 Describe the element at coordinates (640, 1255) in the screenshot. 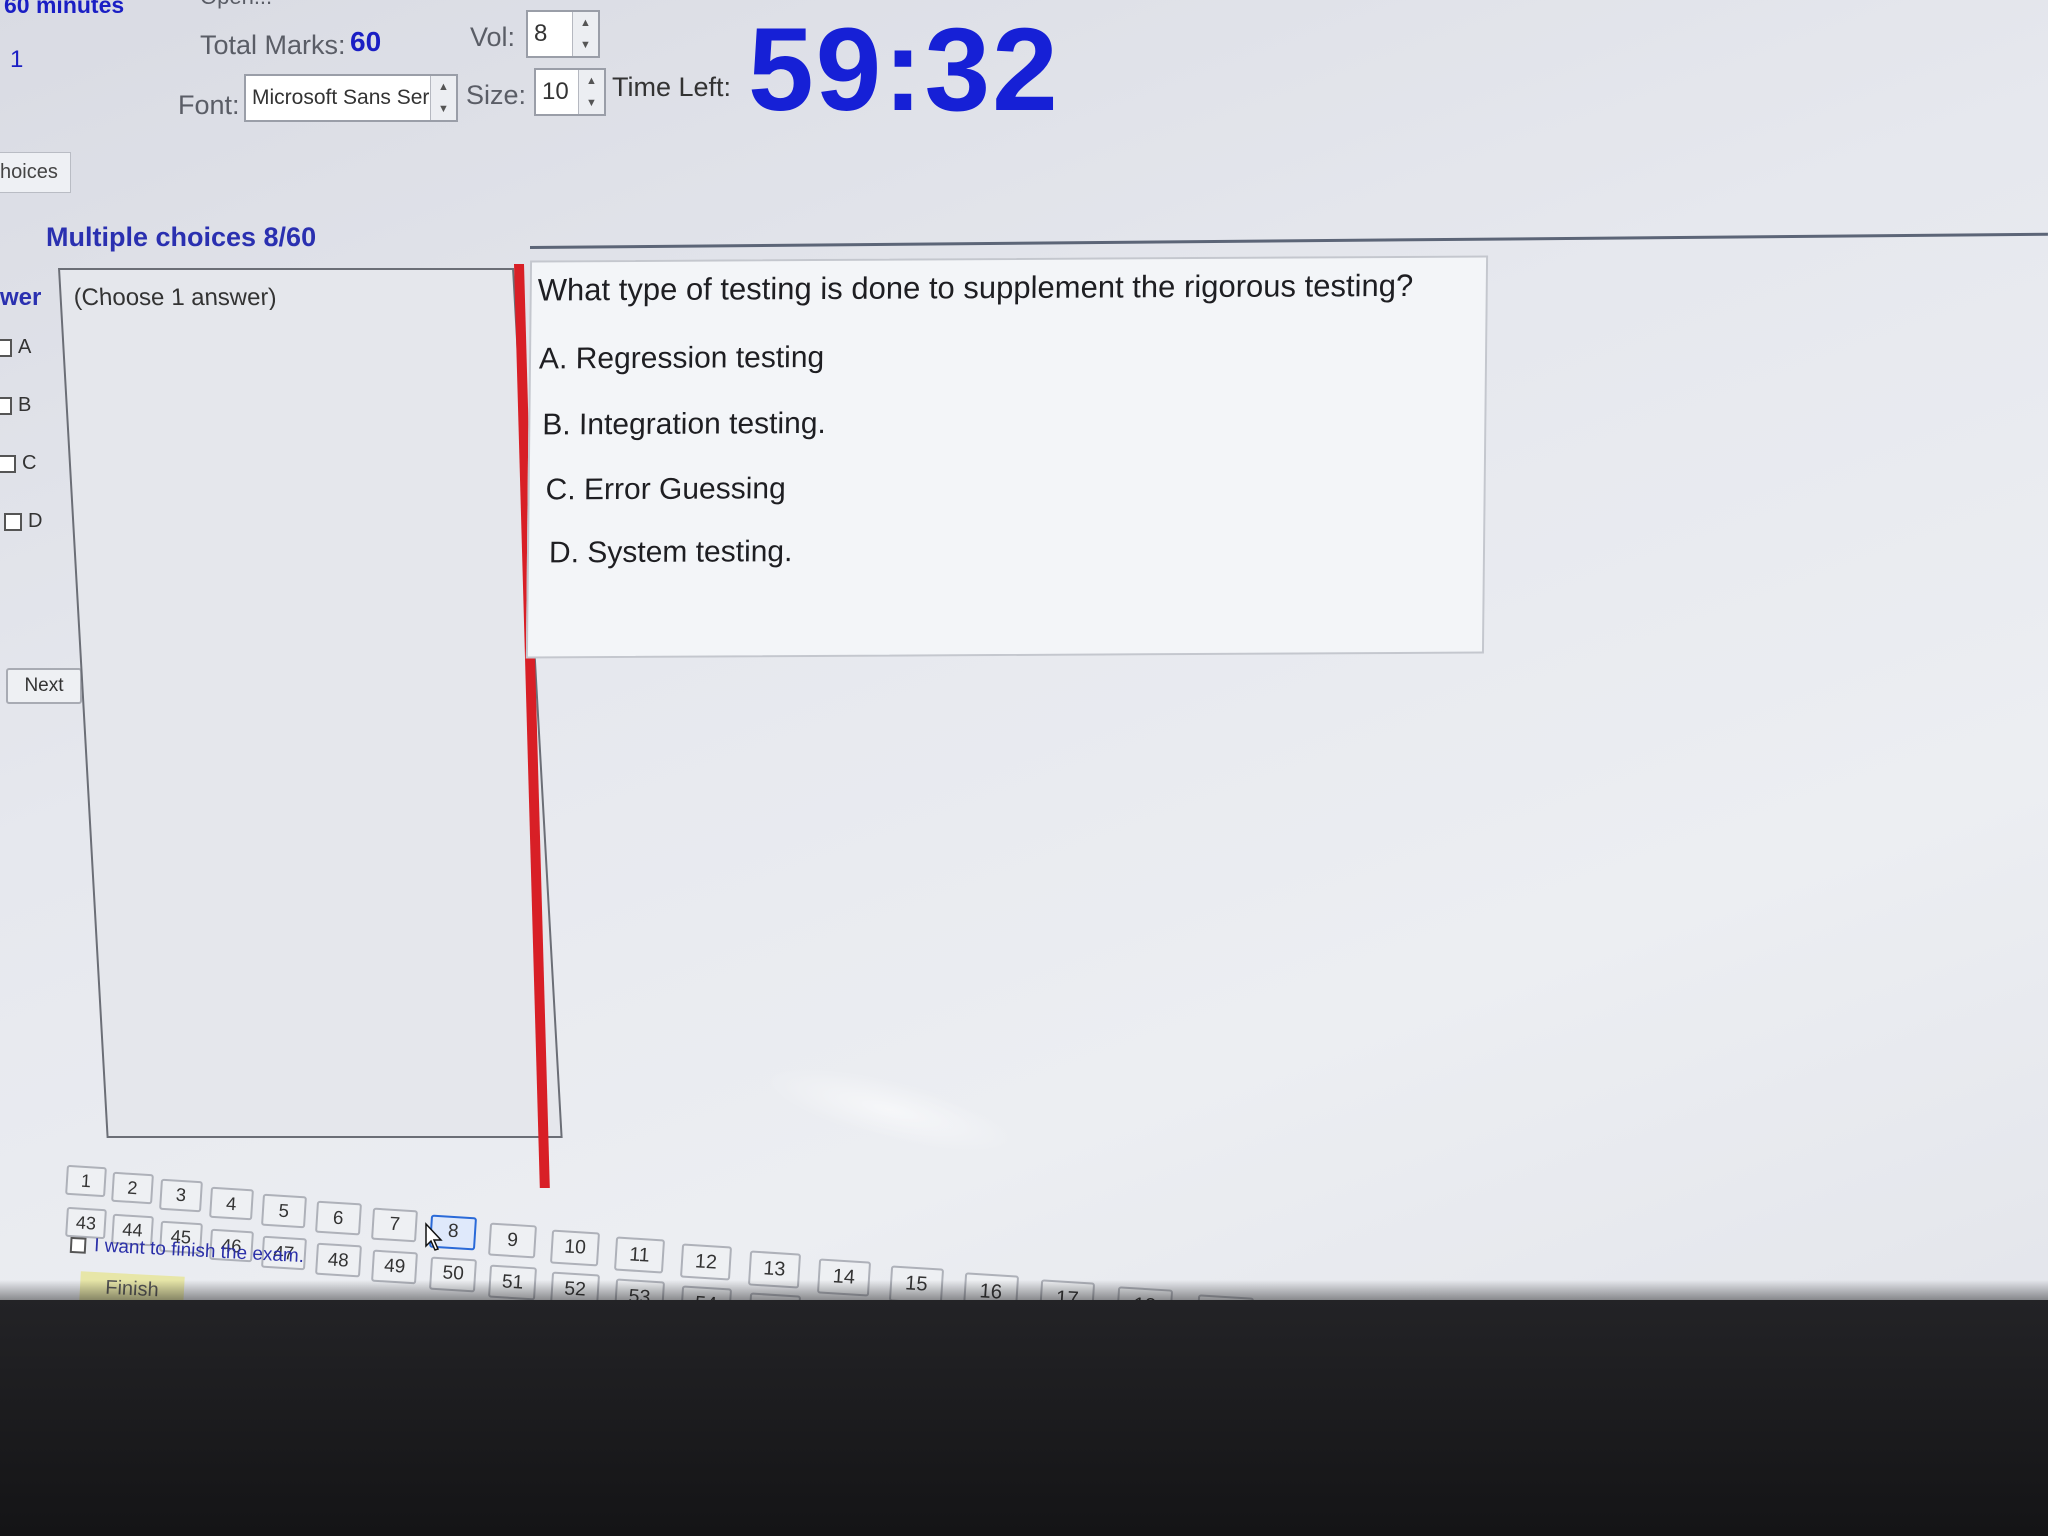

I see `question-nav-button: 11` at that location.